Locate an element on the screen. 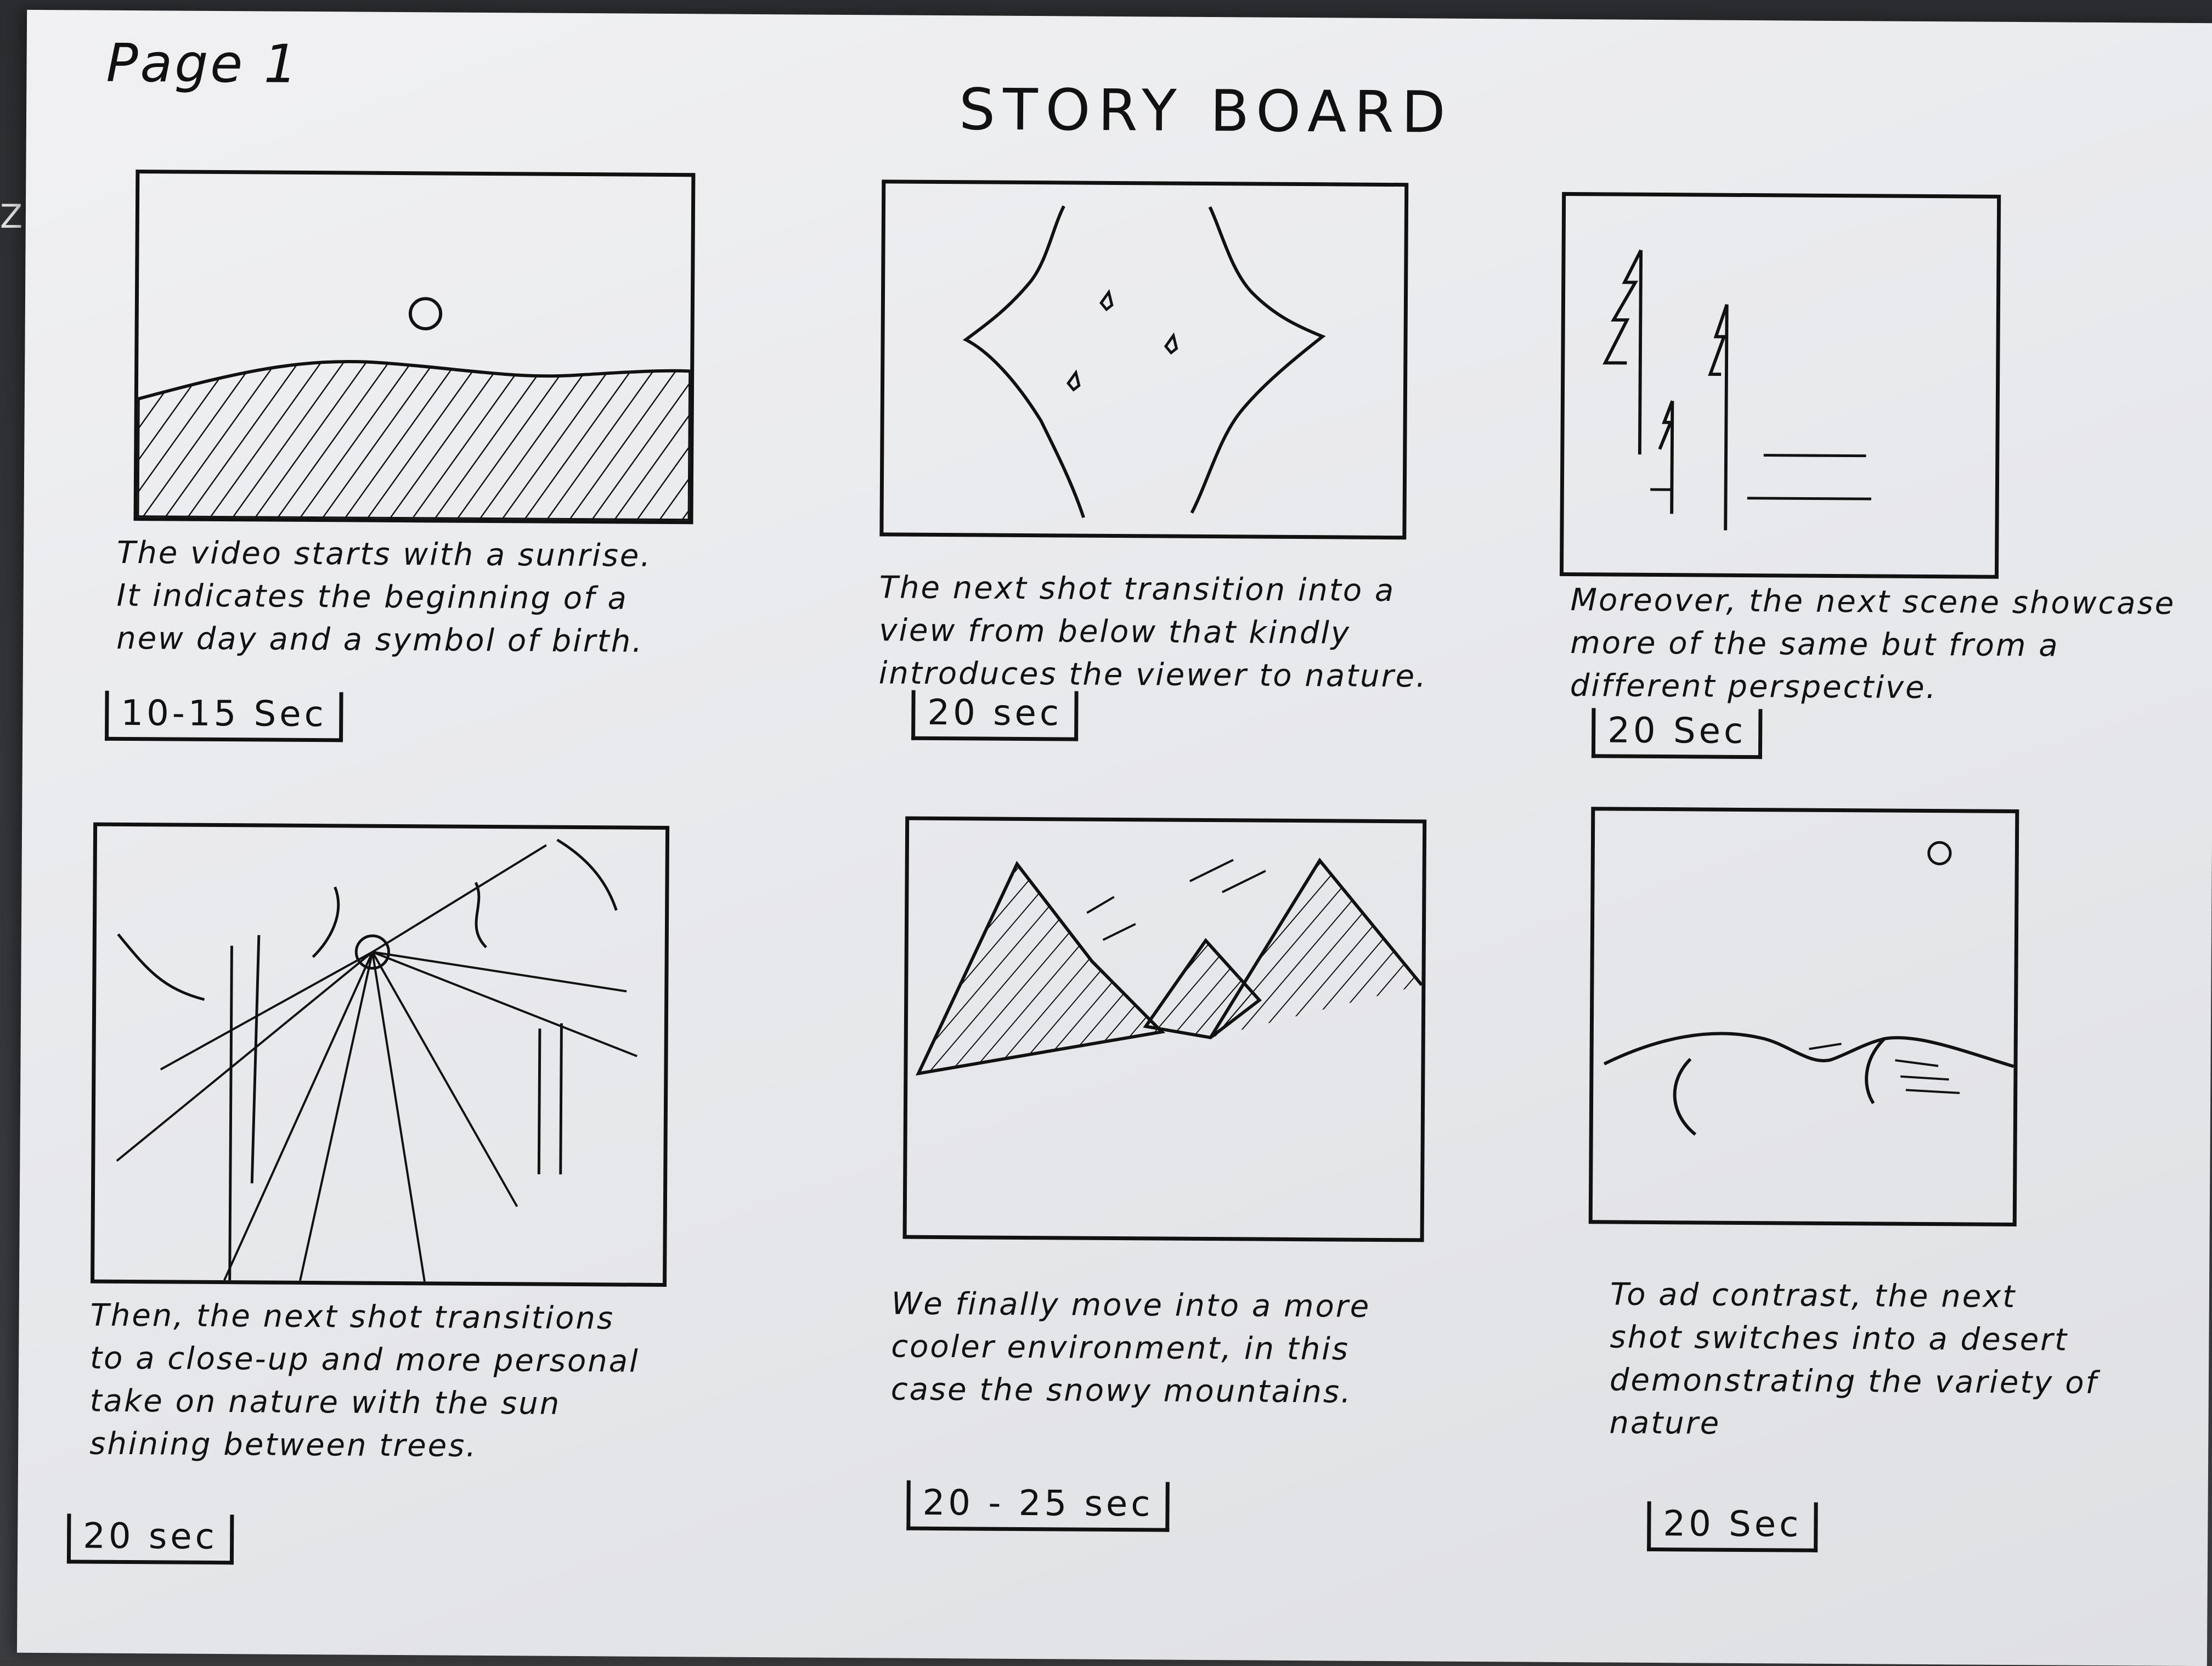 This screenshot has width=2212, height=1666. ground-lines is located at coordinates (1761, 477).